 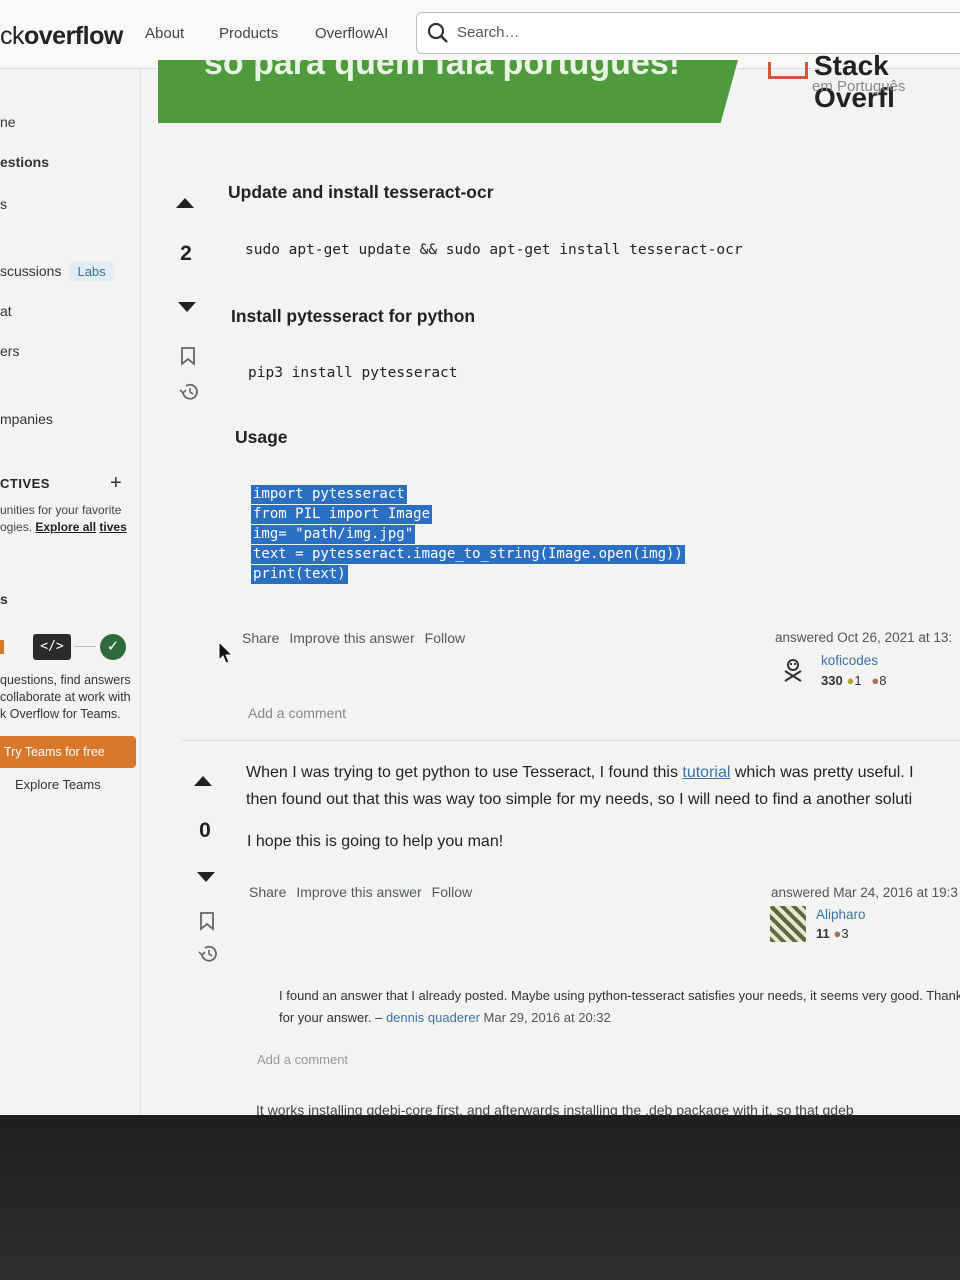 What do you see at coordinates (31, 271) in the screenshot?
I see `sidebar-item-discussions-label: scussions` at bounding box center [31, 271].